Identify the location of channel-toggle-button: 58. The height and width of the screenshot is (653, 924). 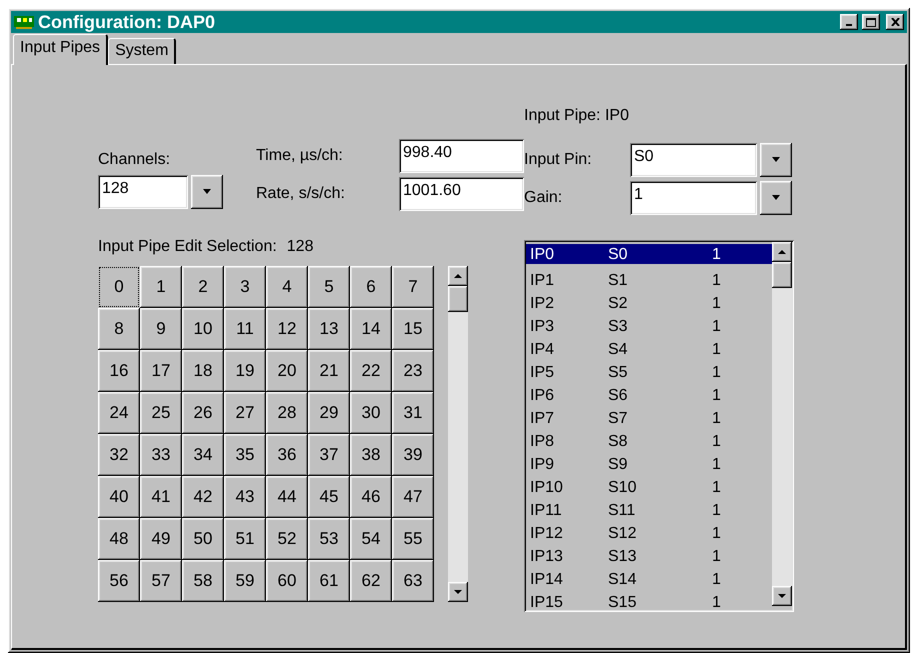
(203, 581).